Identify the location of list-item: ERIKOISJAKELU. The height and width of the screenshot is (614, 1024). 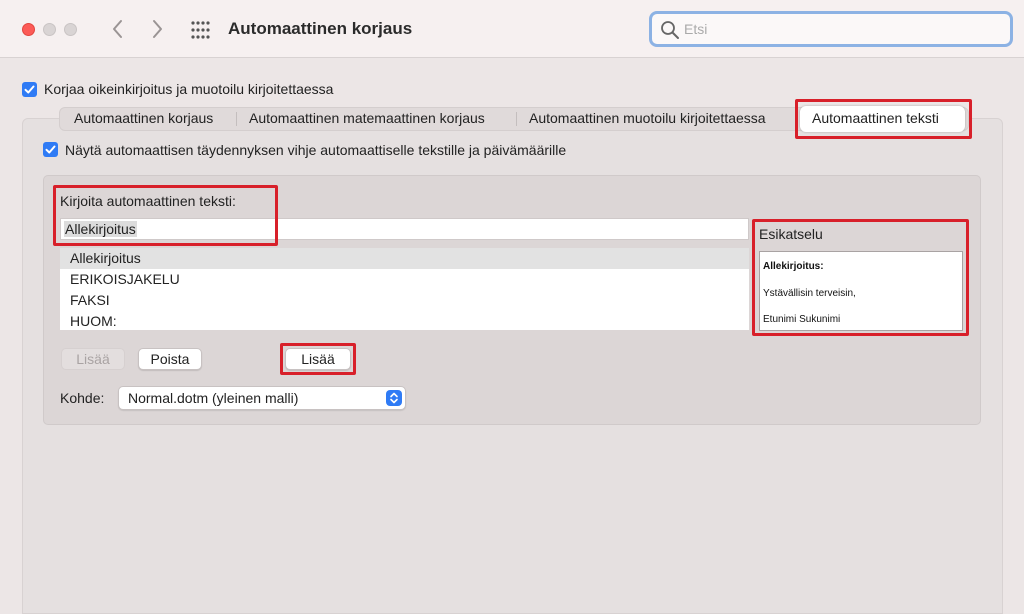
(404, 279).